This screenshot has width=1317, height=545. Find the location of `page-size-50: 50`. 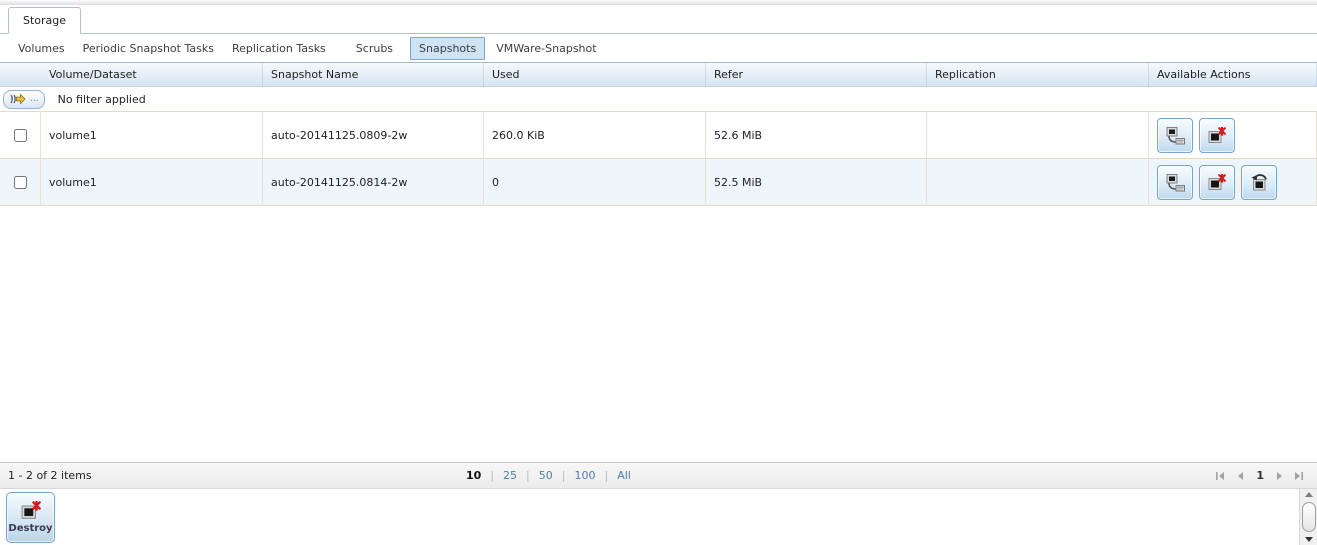

page-size-50: 50 is located at coordinates (546, 475).